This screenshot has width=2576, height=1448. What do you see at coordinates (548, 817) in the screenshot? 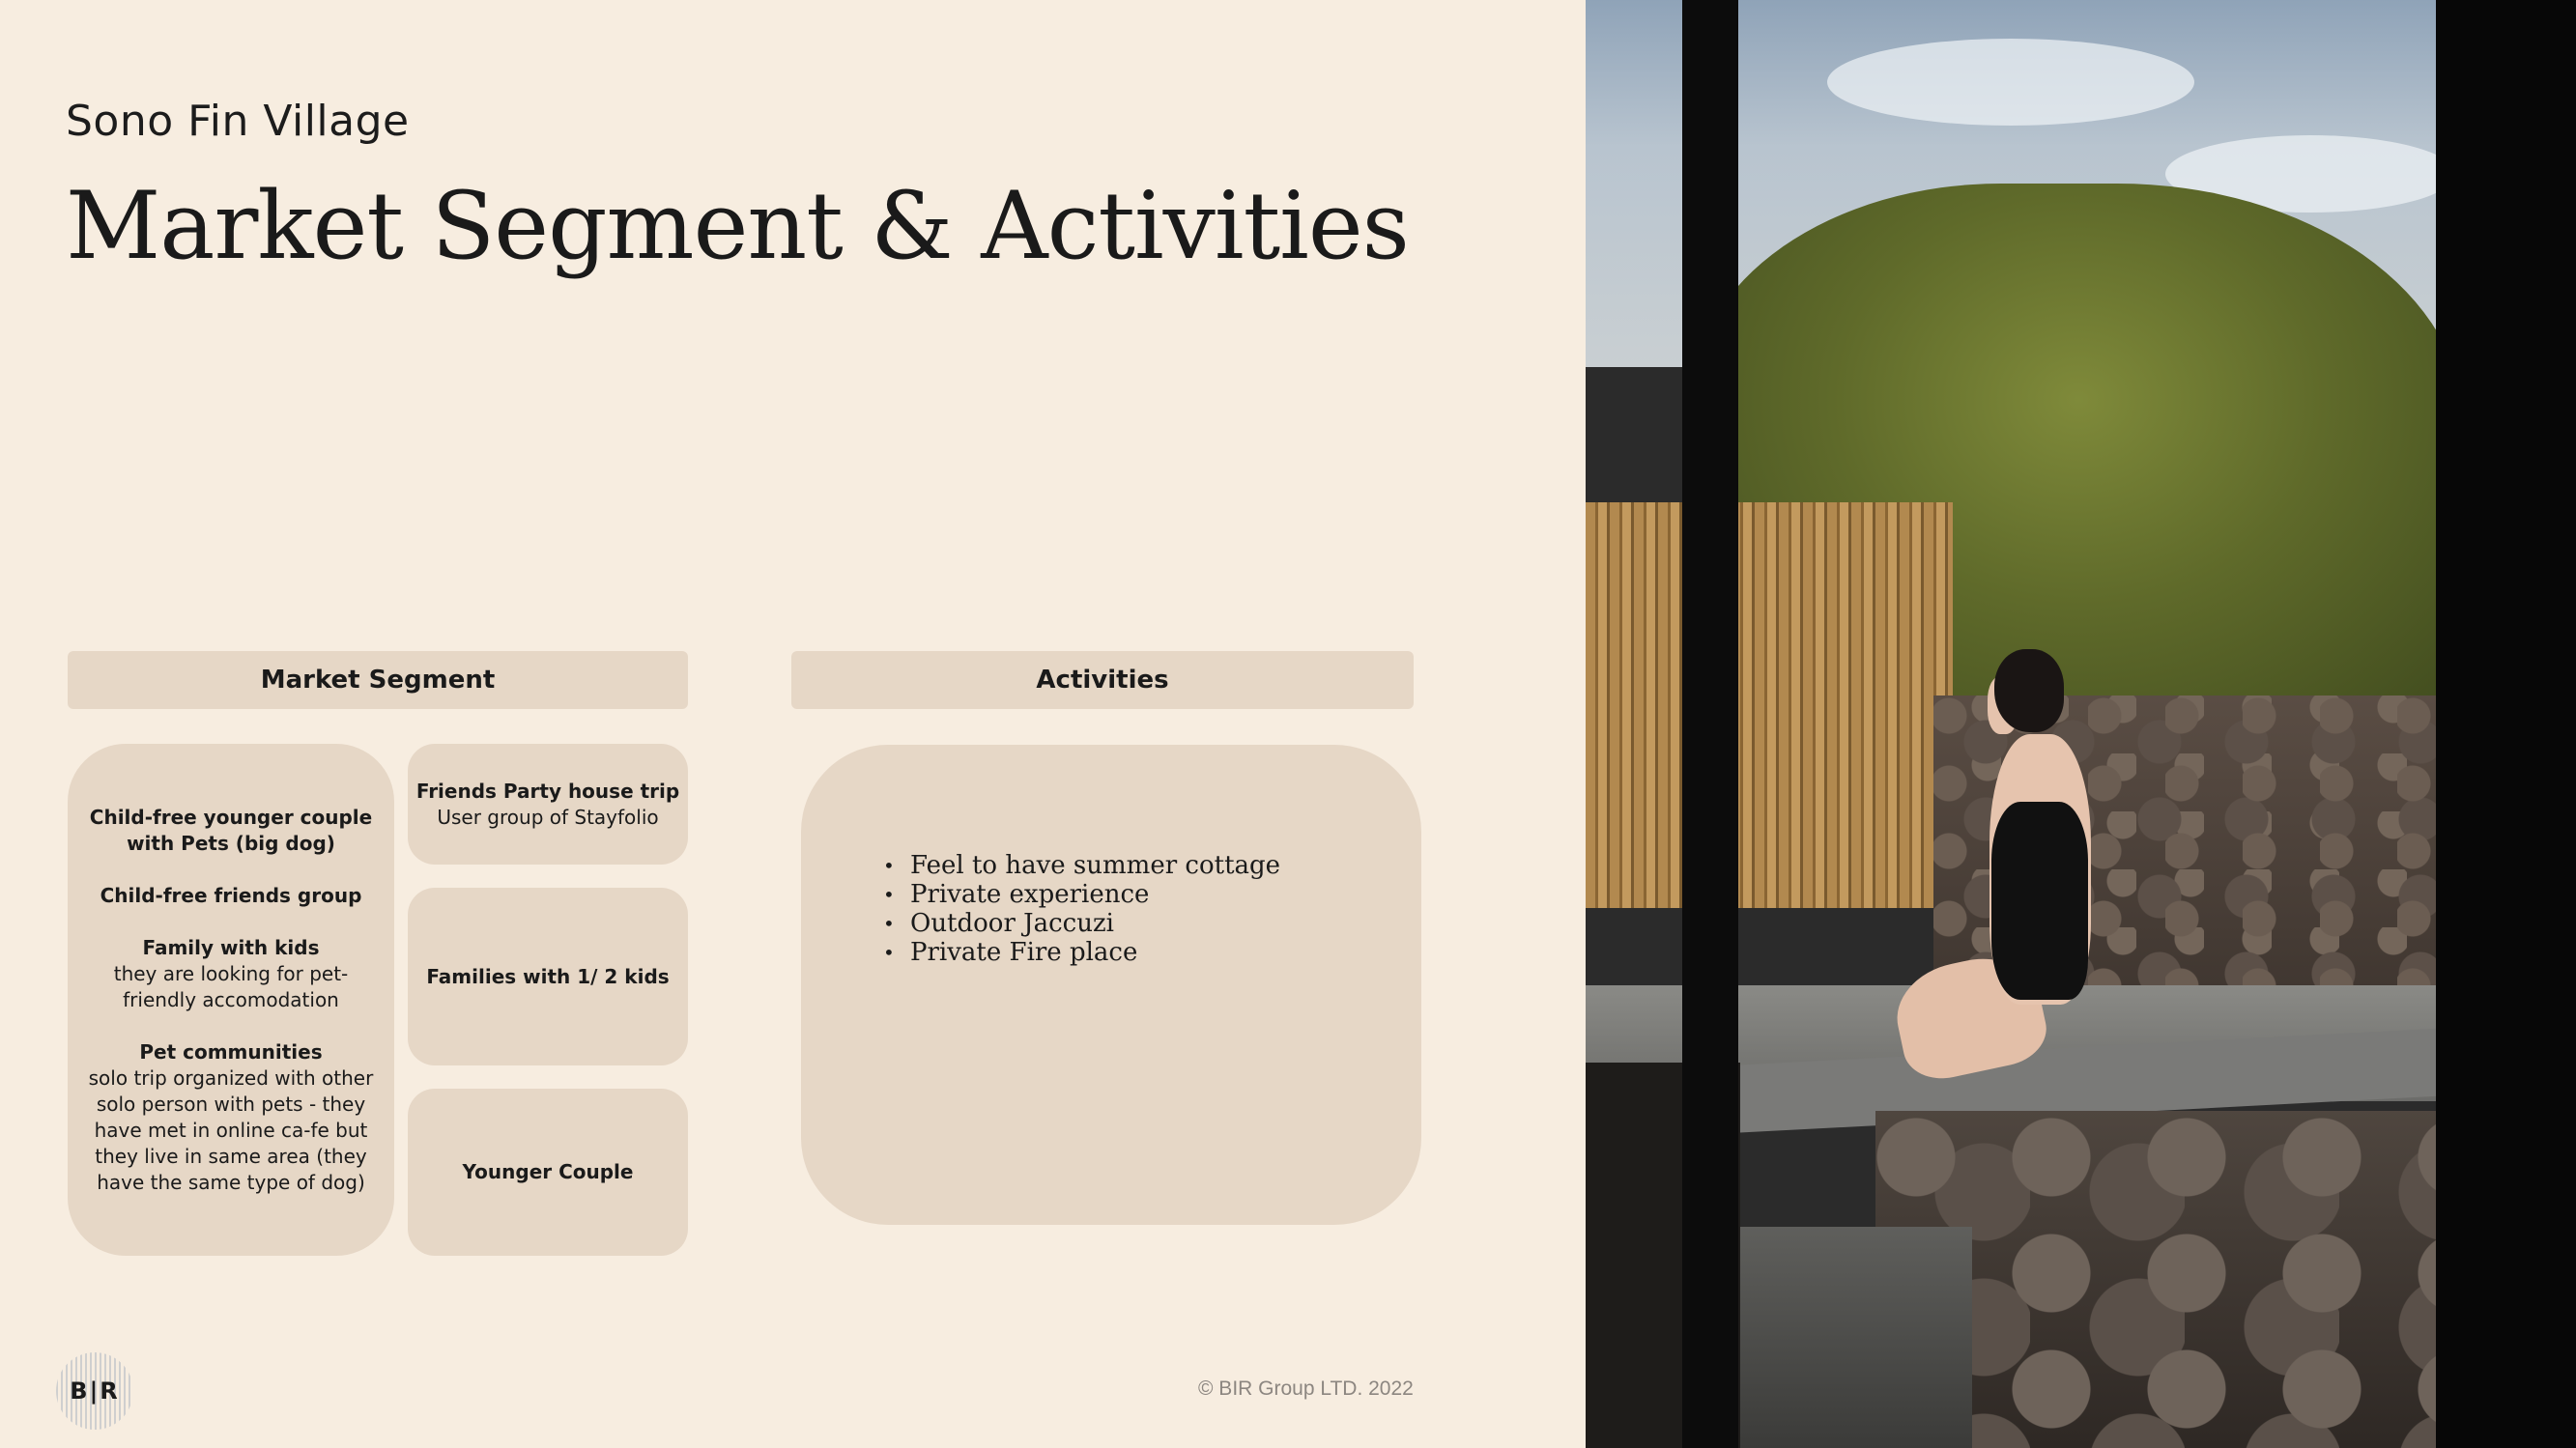
I see `segment-card-description: User group of Stayfolio` at bounding box center [548, 817].